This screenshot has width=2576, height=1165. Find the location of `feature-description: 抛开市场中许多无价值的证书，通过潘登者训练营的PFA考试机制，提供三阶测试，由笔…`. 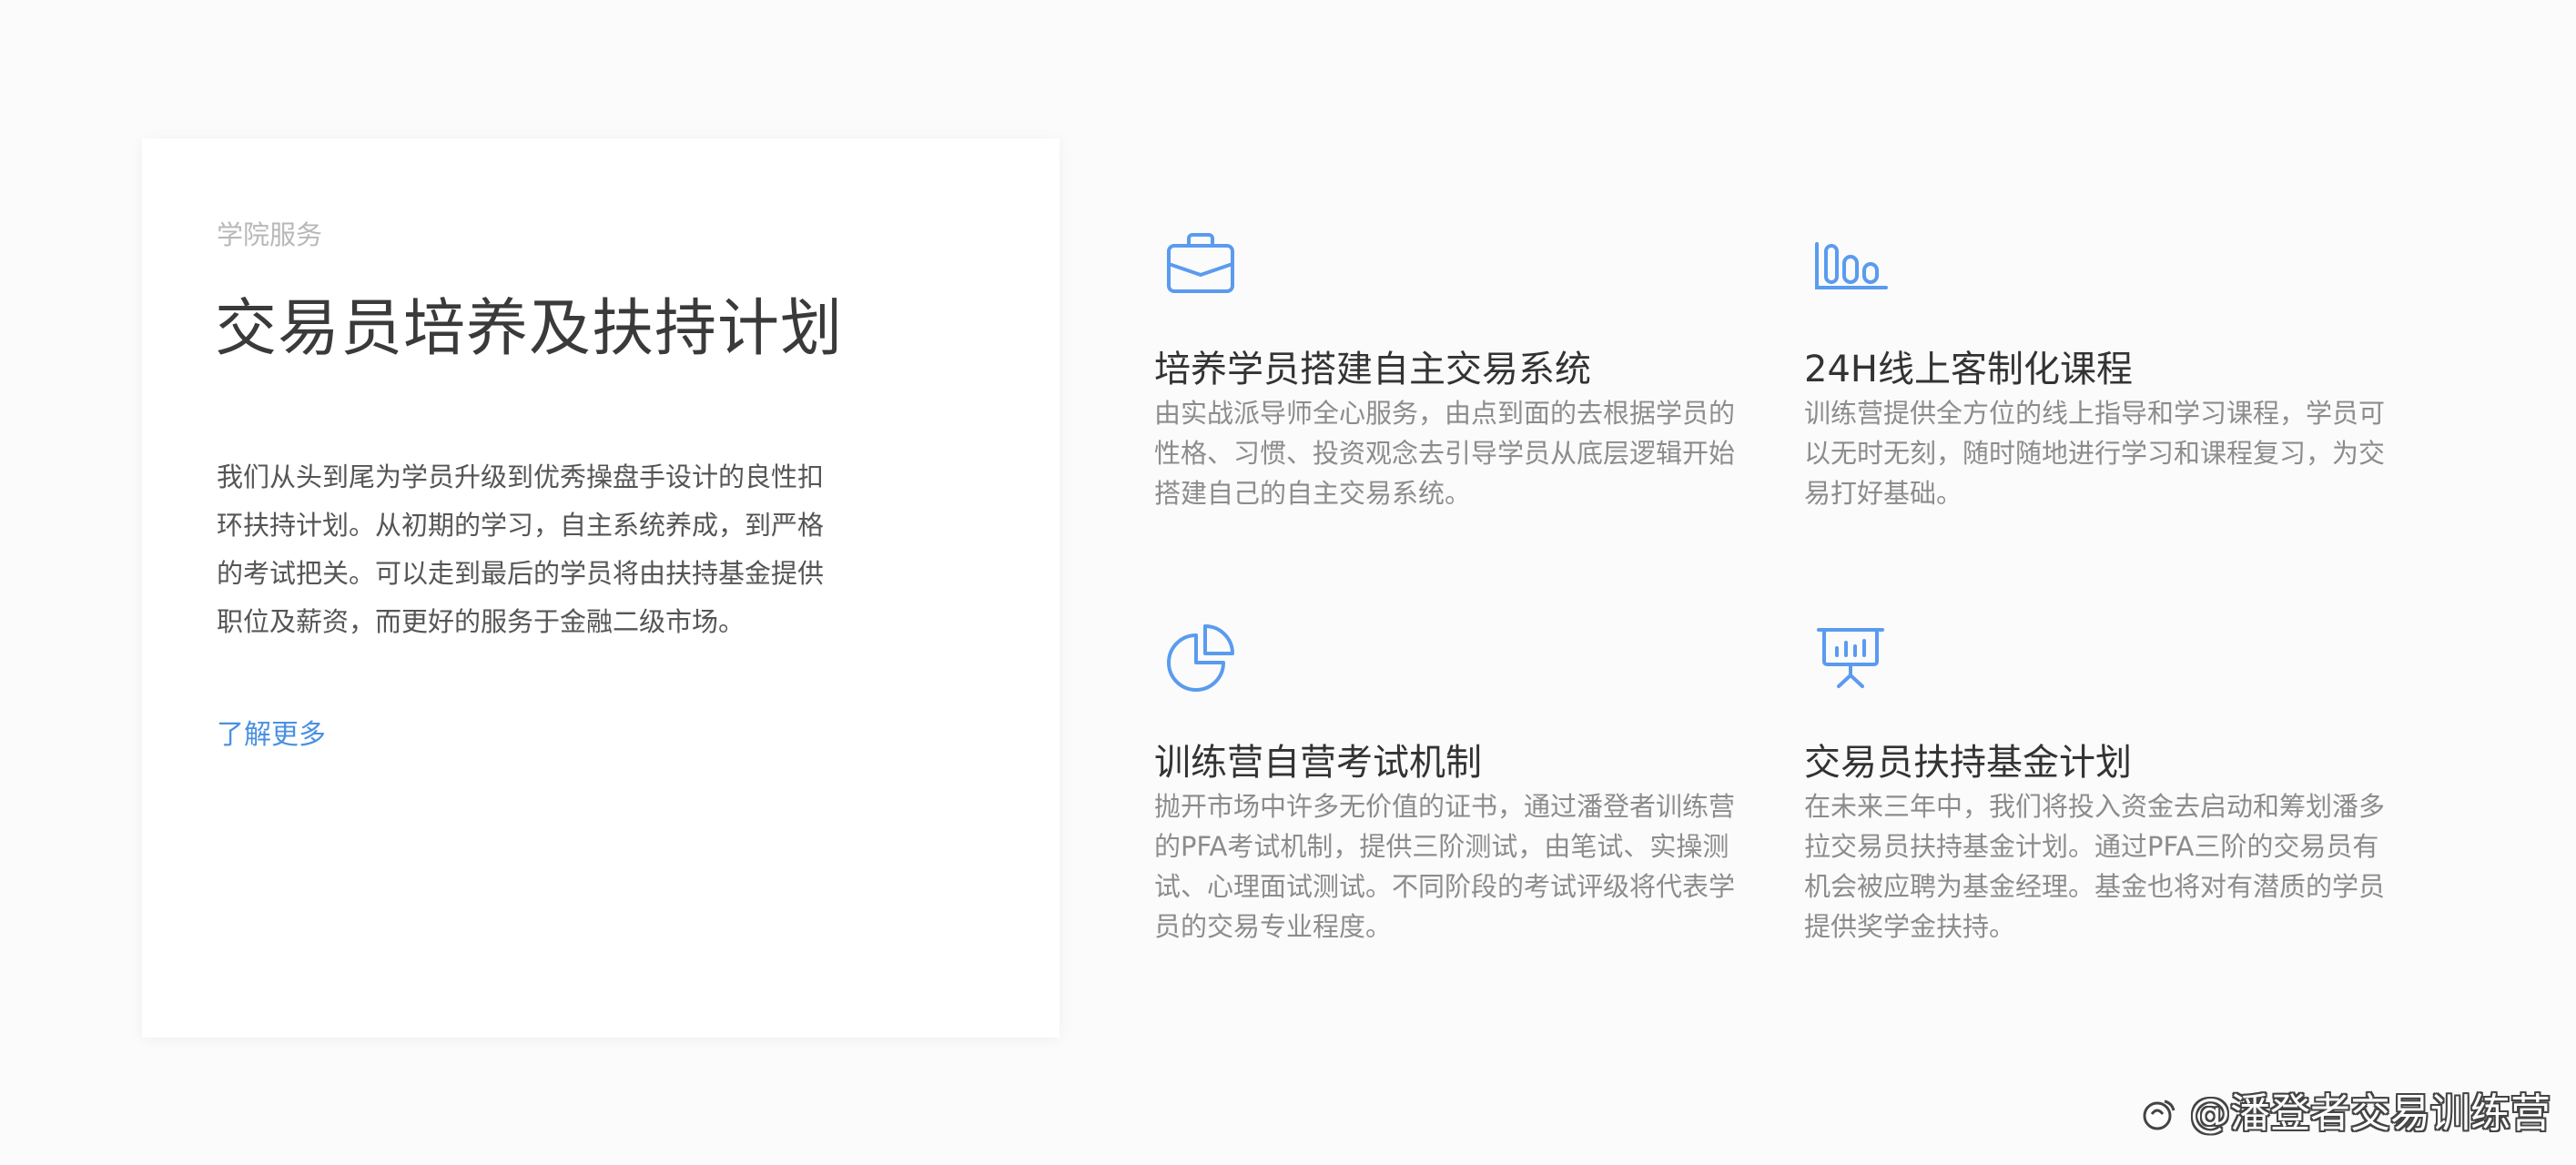

feature-description: 抛开市场中许多无价值的证书，通过潘登者训练营的PFA考试机制，提供三阶测试，由笔… is located at coordinates (1445, 866).